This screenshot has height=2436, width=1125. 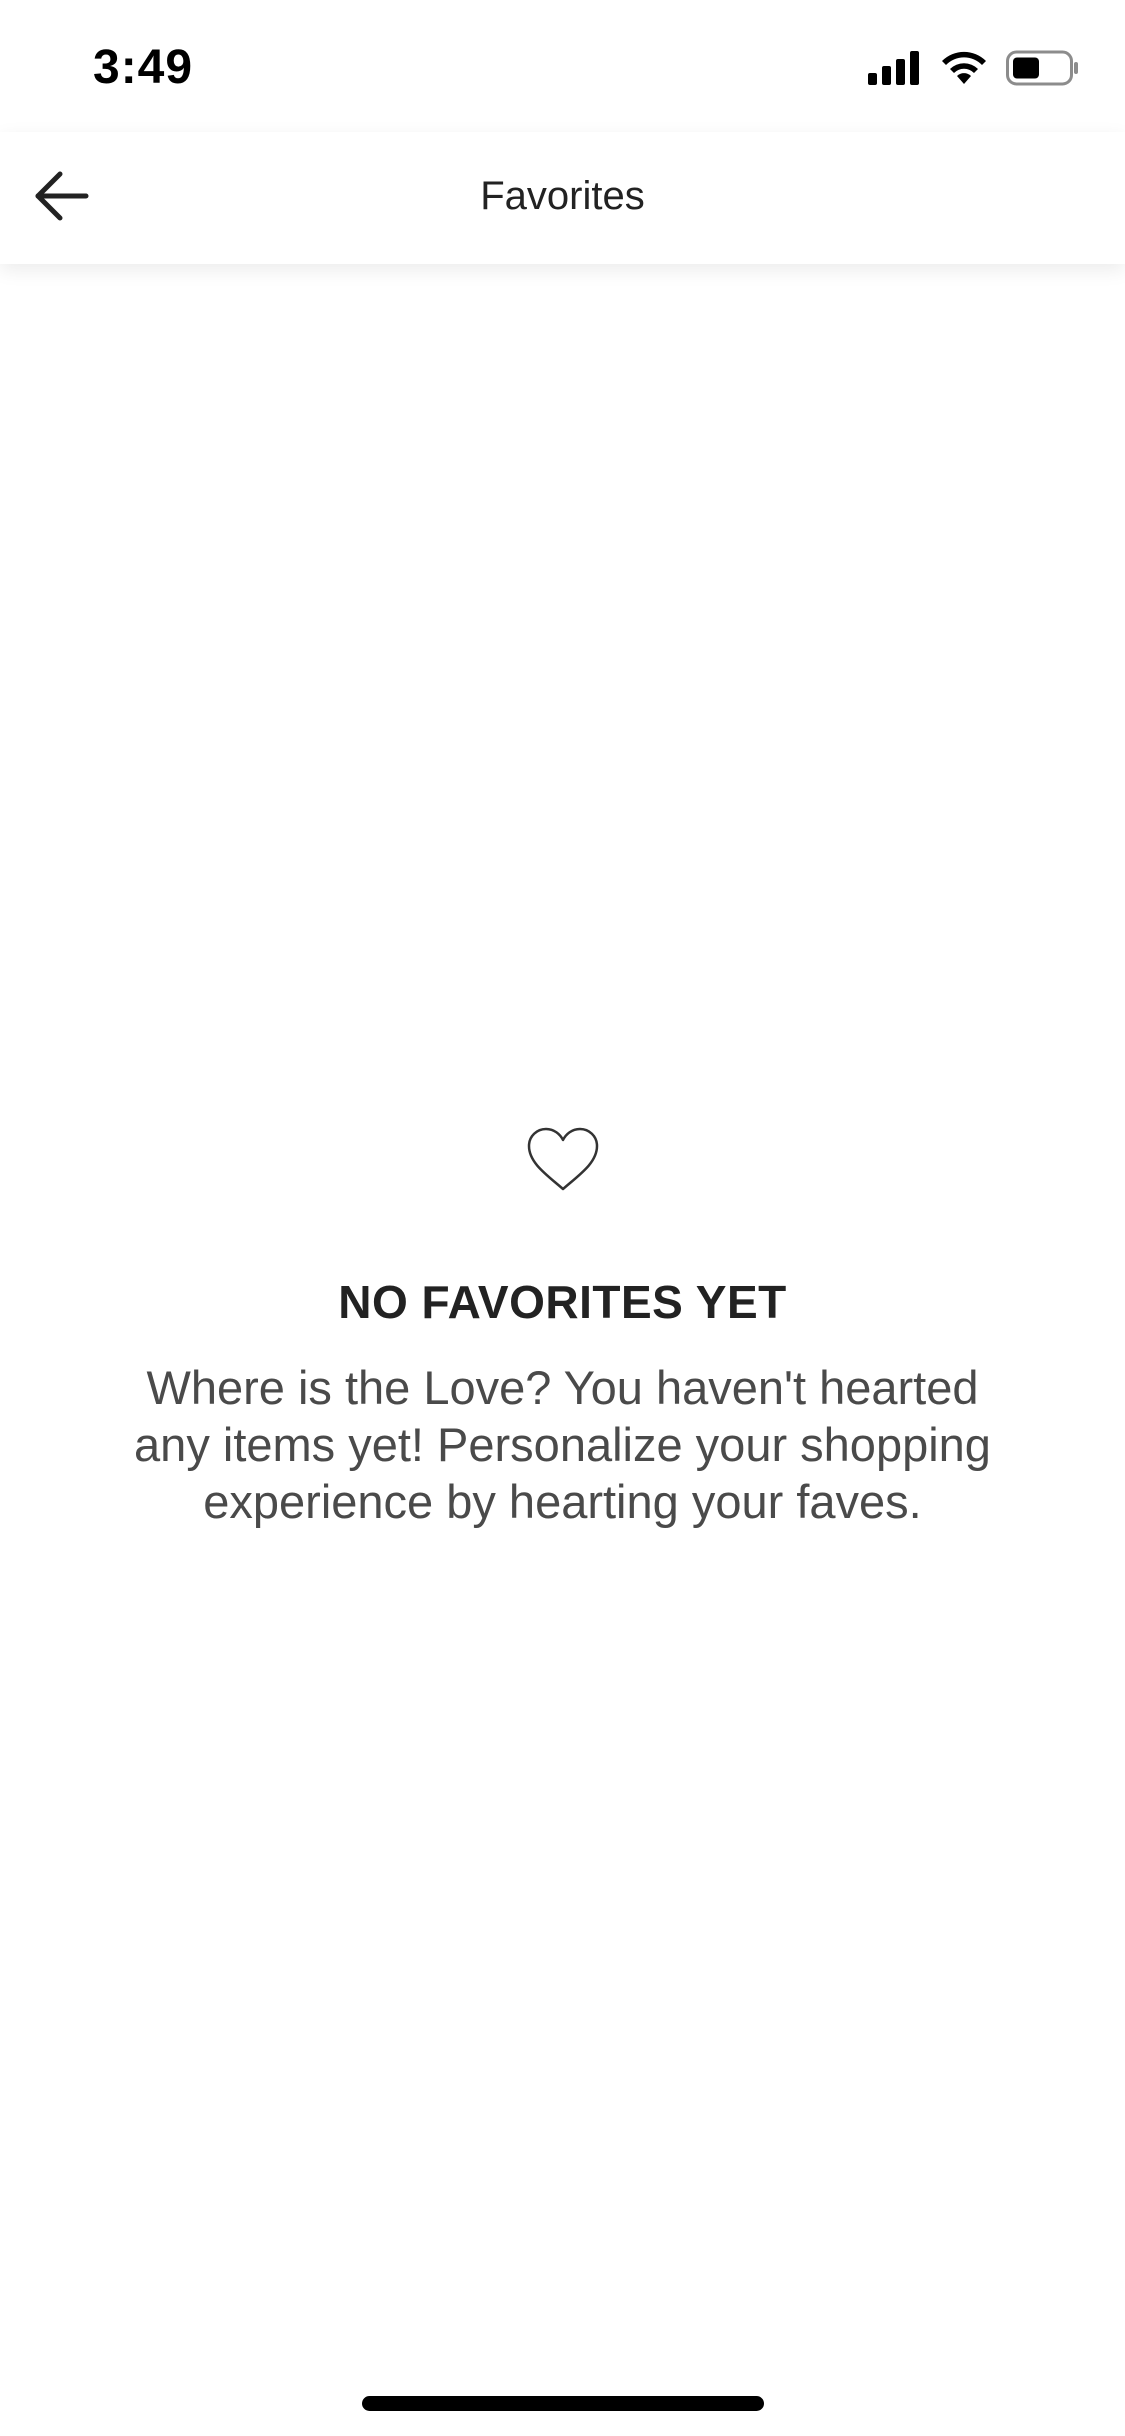 I want to click on heart-outline-icon, so click(x=563, y=1160).